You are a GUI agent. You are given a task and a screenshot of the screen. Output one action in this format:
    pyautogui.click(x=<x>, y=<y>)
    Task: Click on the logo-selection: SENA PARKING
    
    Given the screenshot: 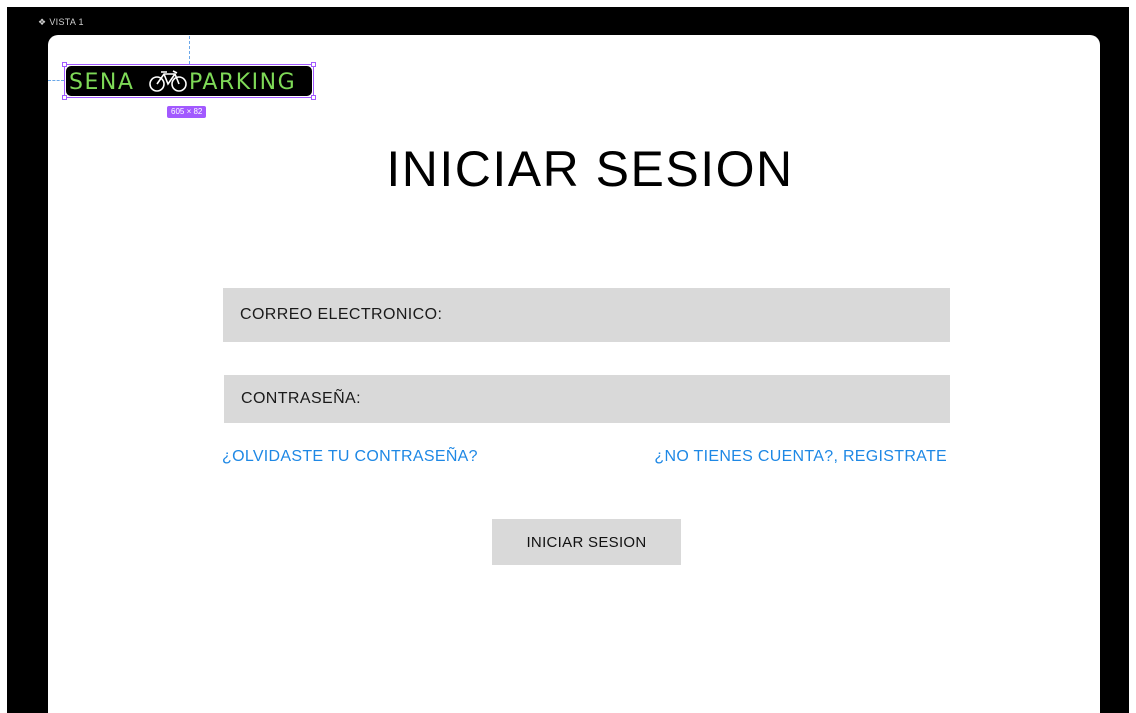 What is the action you would take?
    pyautogui.click(x=189, y=81)
    